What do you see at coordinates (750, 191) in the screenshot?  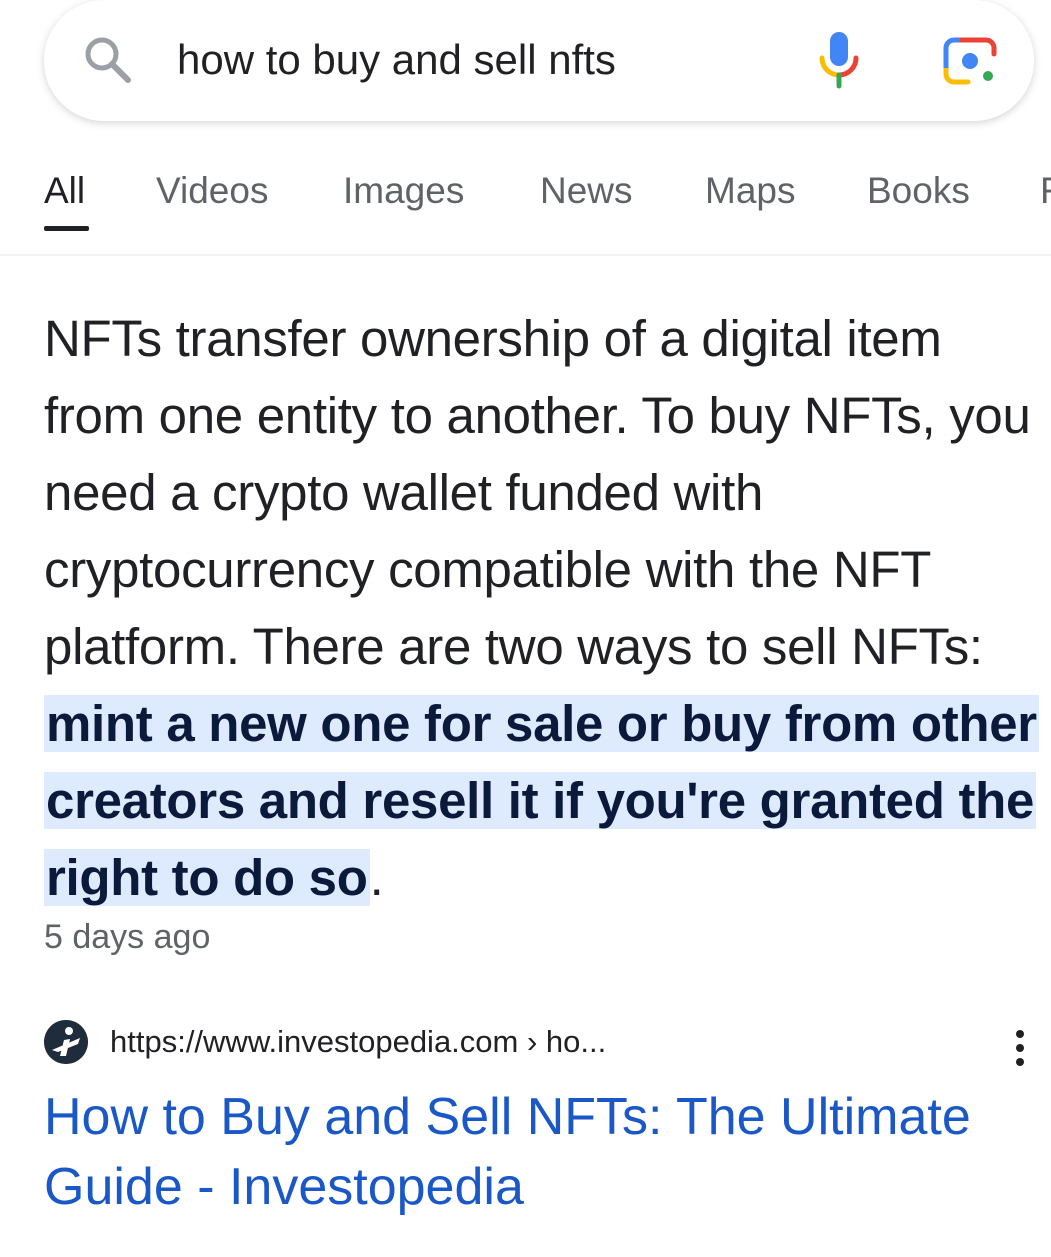 I see `tab-maps: Maps` at bounding box center [750, 191].